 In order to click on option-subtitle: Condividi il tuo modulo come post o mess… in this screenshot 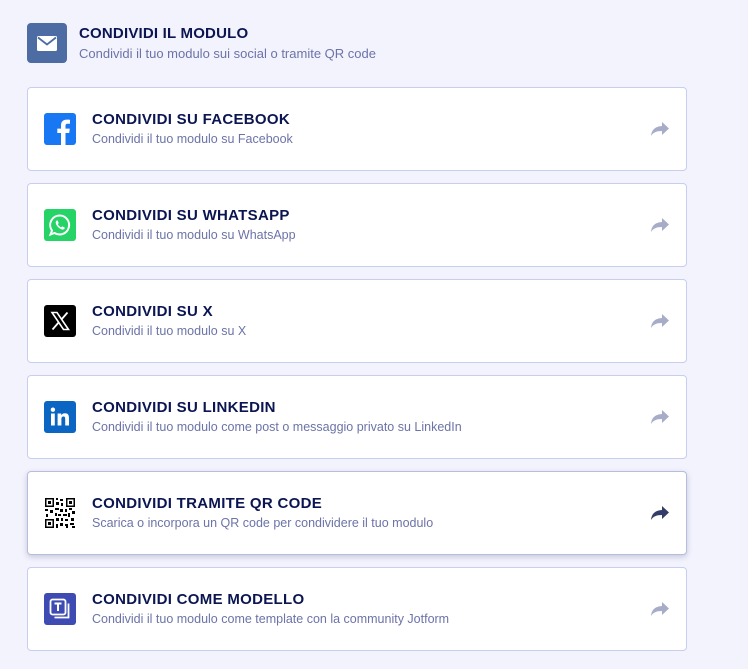, I will do `click(277, 427)`.